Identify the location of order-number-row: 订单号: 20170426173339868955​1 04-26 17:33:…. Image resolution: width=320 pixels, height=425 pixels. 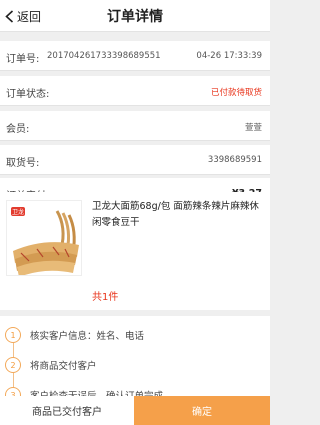
(135, 56).